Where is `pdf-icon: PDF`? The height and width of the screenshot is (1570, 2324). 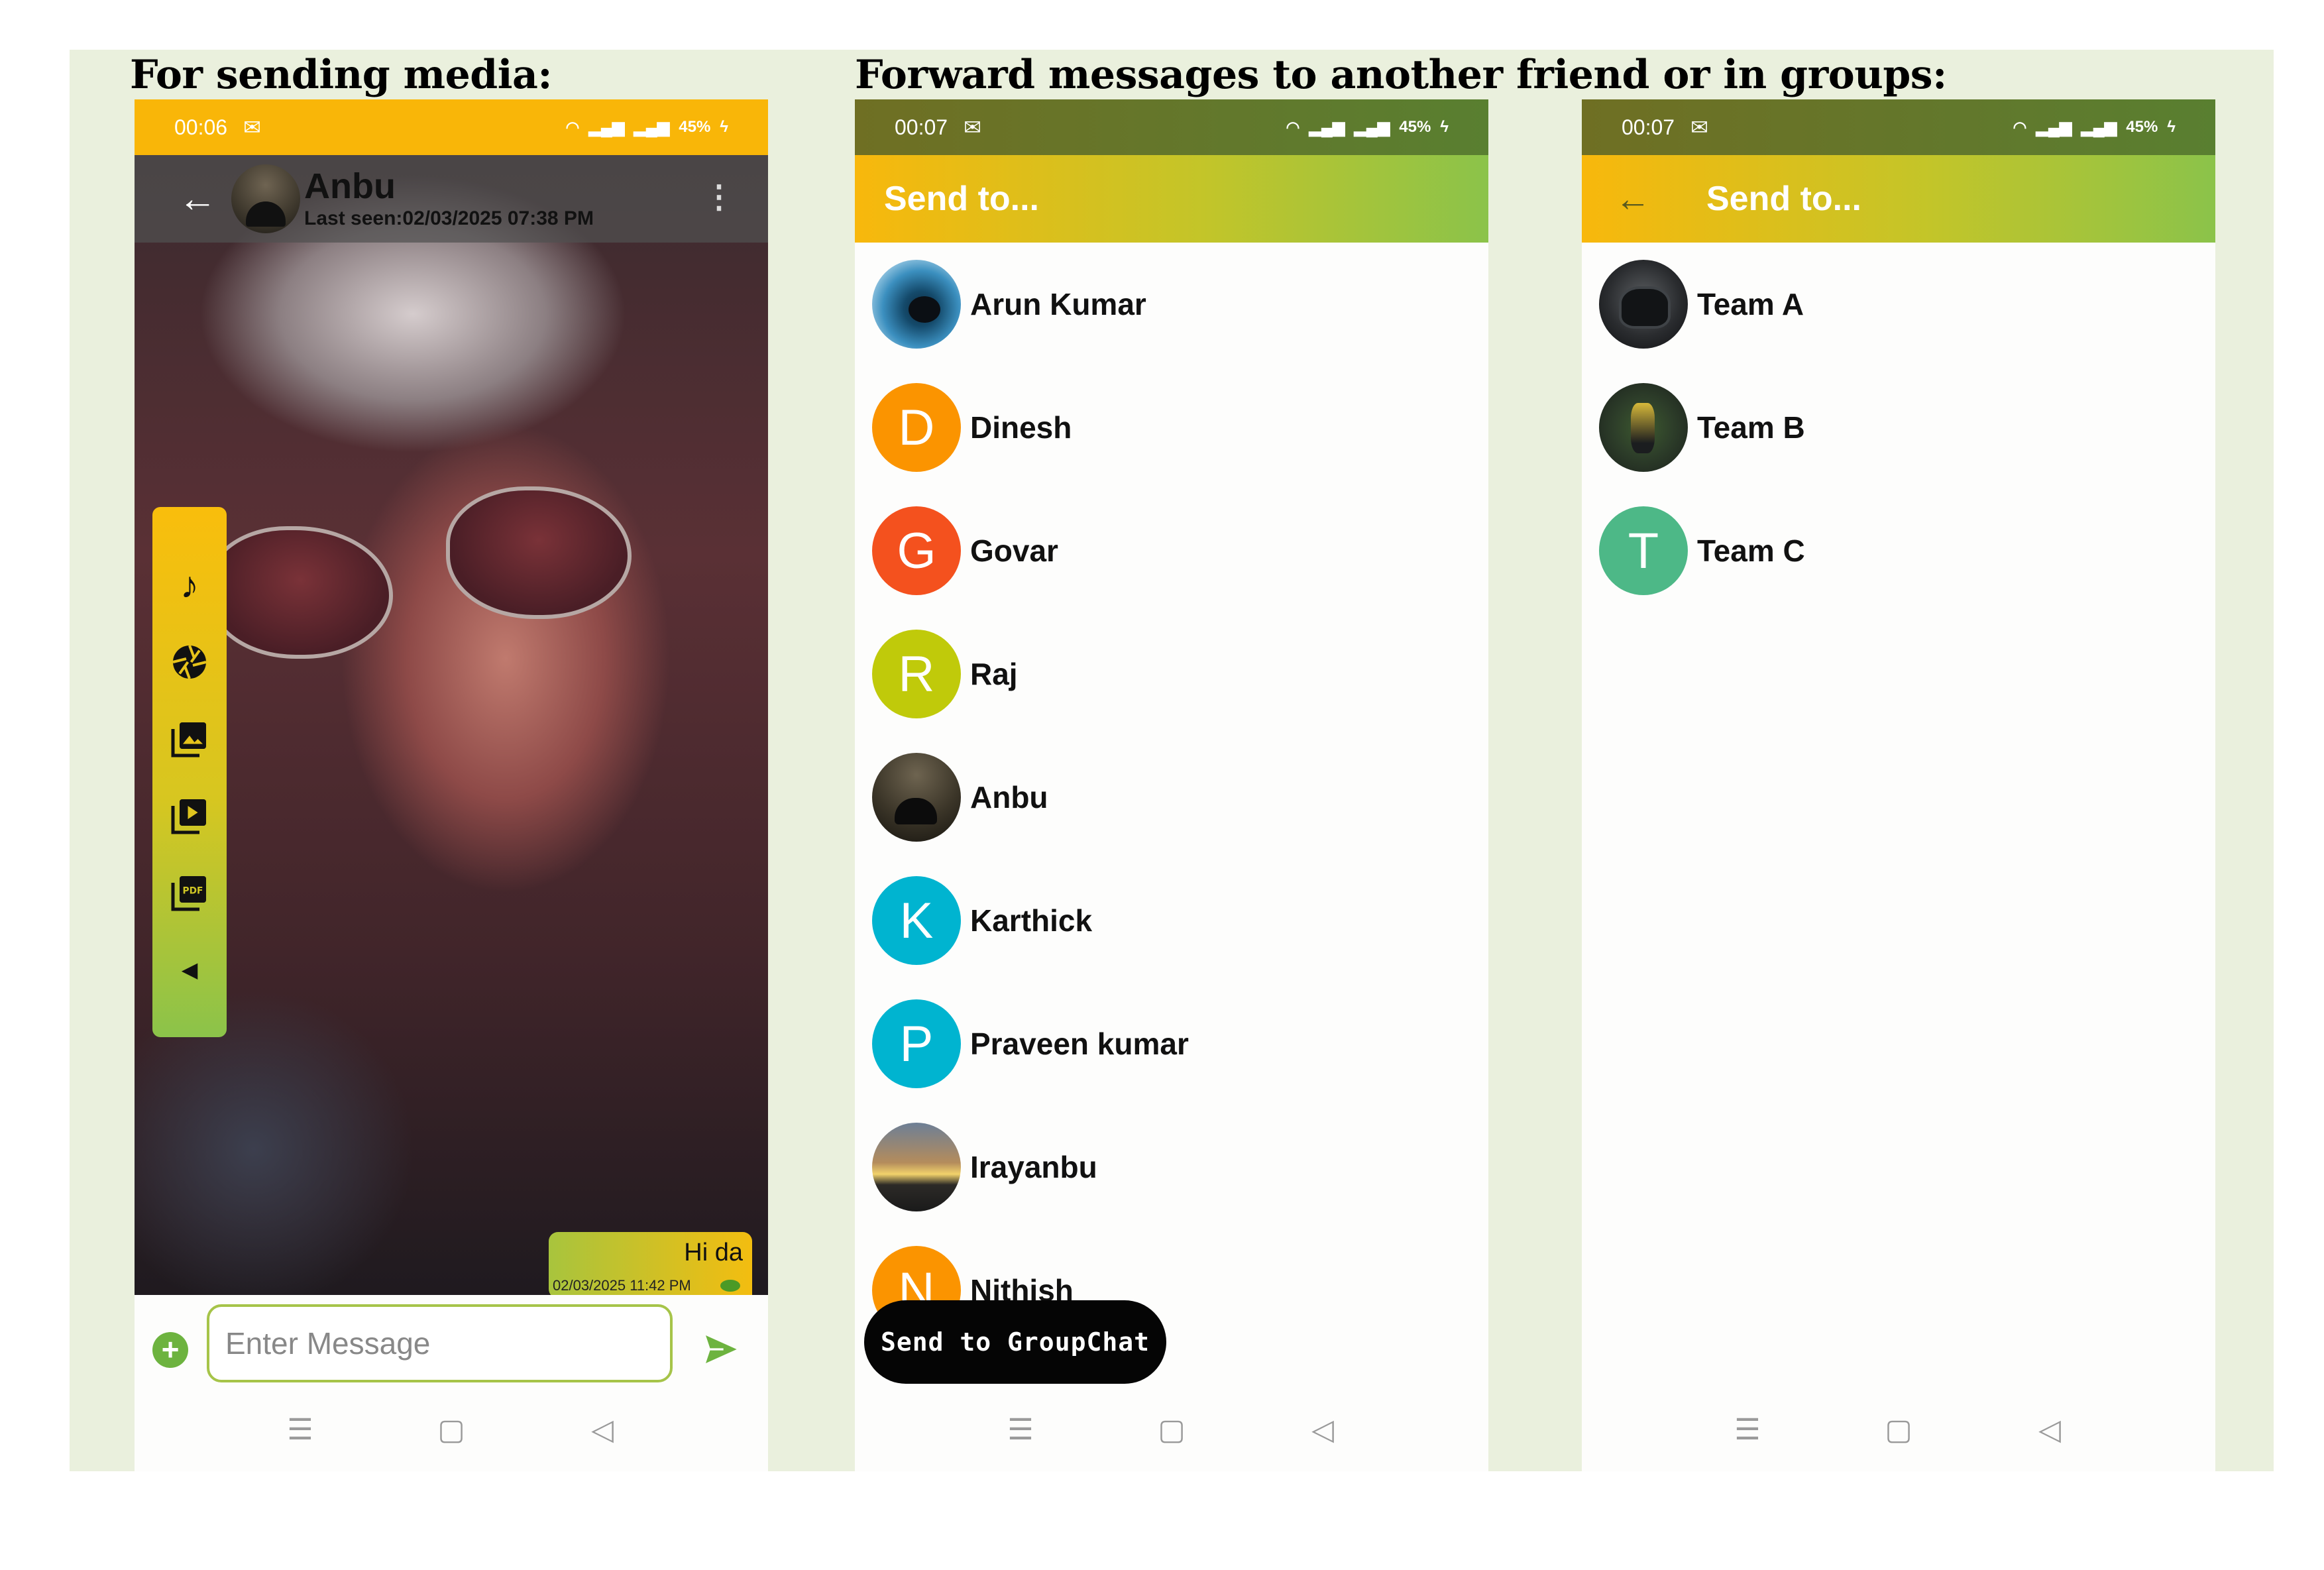
pdf-icon: PDF is located at coordinates (189, 892).